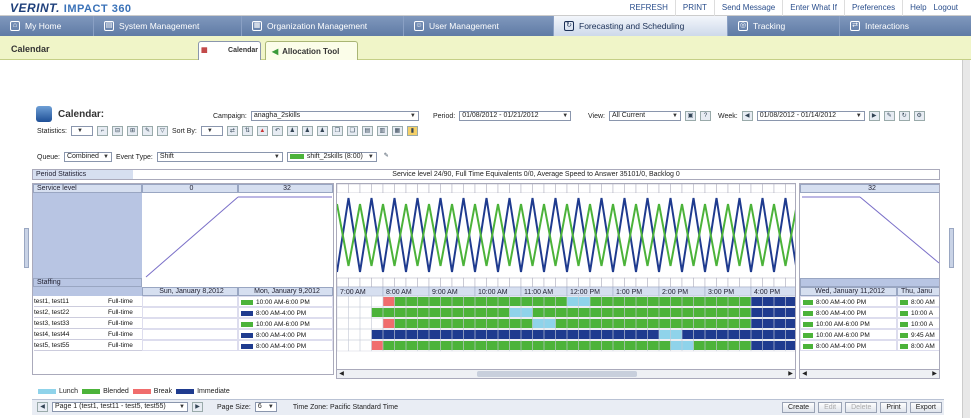  Describe the element at coordinates (645, 116) in the screenshot. I see `view-select: All Current ▼` at that location.